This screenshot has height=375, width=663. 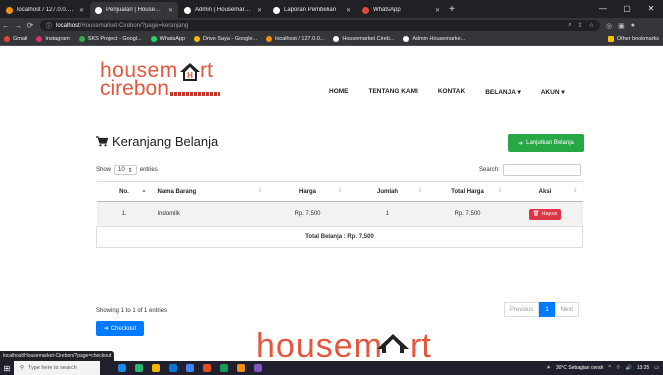 What do you see at coordinates (339, 92) in the screenshot?
I see `nav-home: HOME` at bounding box center [339, 92].